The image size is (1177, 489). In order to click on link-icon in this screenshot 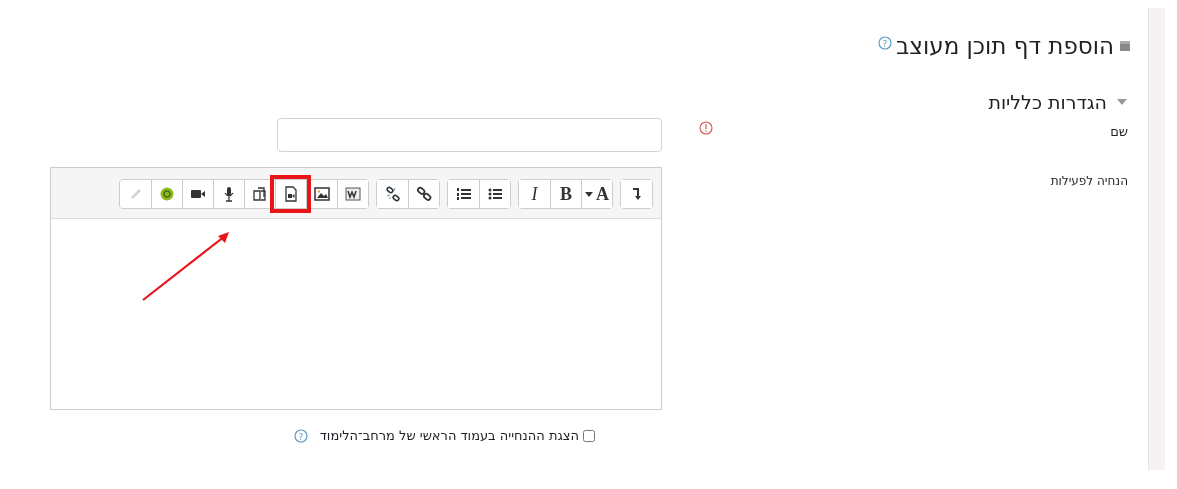, I will do `click(424, 194)`.